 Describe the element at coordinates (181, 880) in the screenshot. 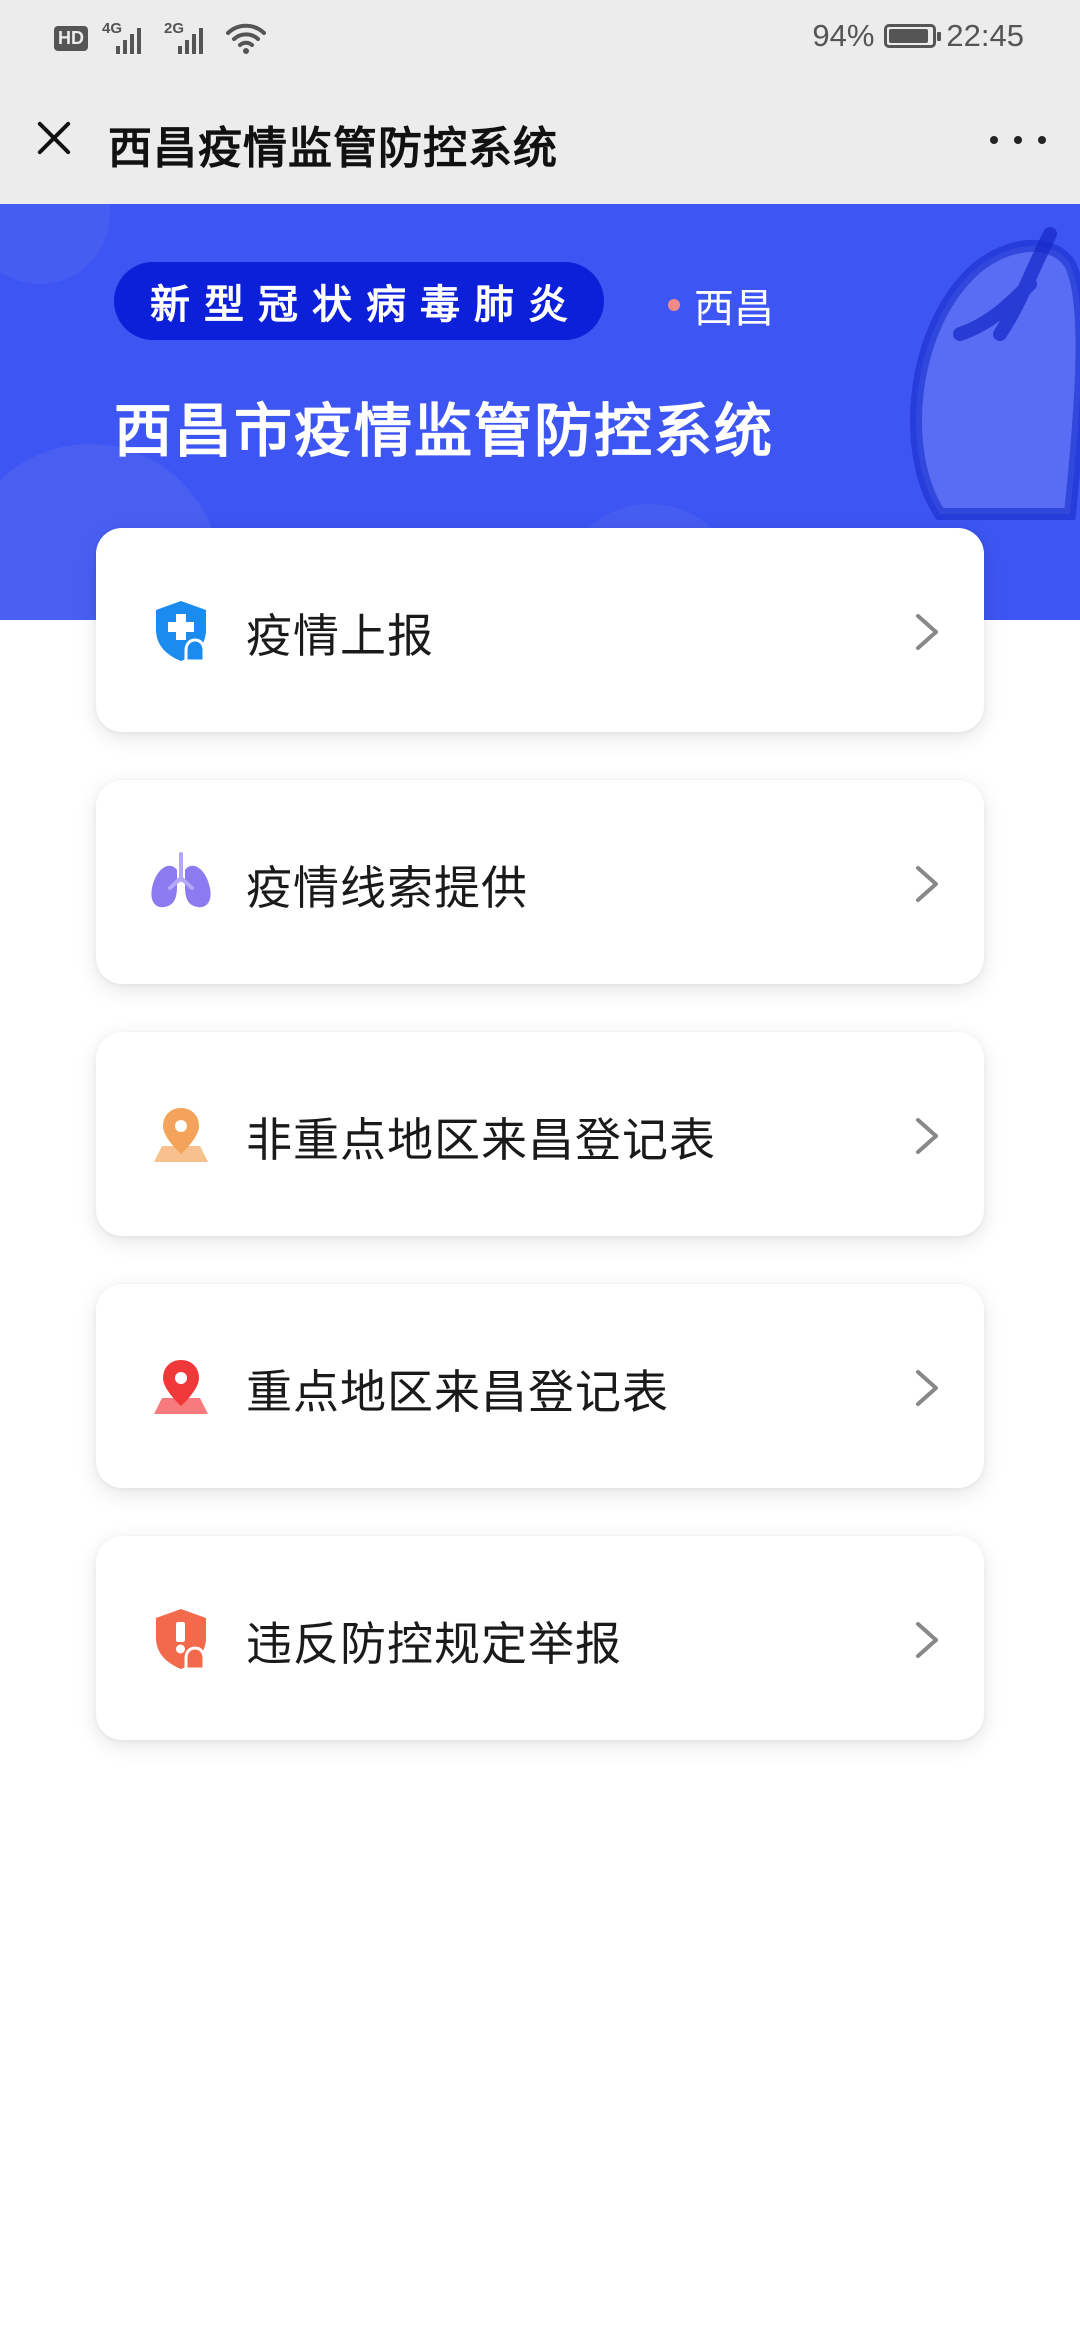

I see `lungs-icon` at that location.